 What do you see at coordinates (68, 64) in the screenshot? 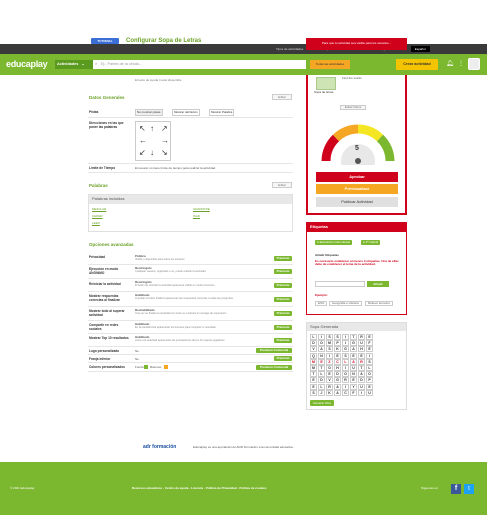
I see `activities-label: Actividades` at bounding box center [68, 64].